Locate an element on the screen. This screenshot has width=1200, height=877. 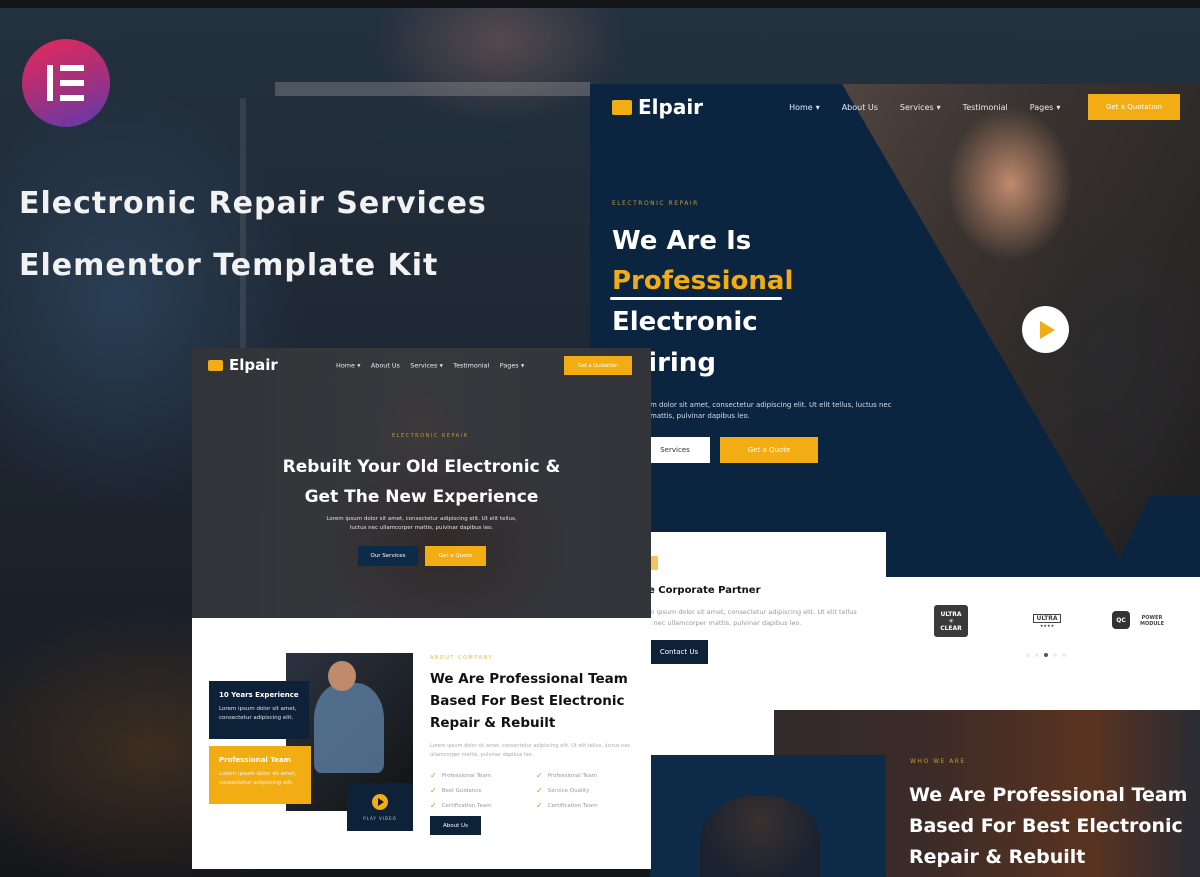
shelf-post is located at coordinates (243, 223).